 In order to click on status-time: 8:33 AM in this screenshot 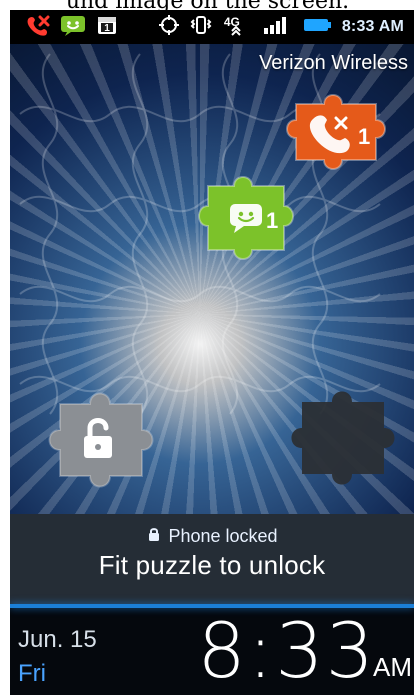, I will do `click(372, 26)`.